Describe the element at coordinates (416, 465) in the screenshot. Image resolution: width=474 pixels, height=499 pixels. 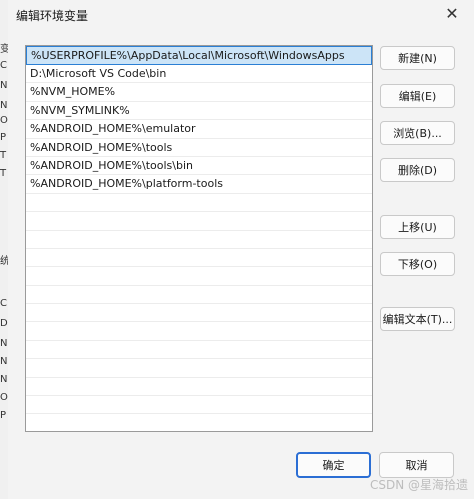
I see `cancel-button: 取消` at that location.